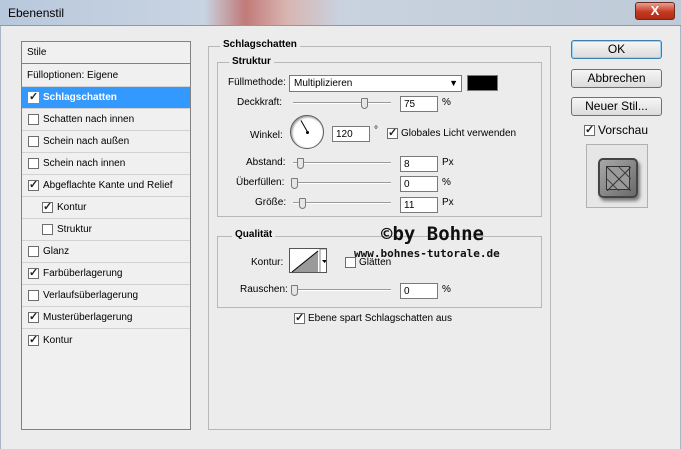 The image size is (681, 449). Describe the element at coordinates (47, 206) in the screenshot. I see `bevel-contour-checkbox` at that location.